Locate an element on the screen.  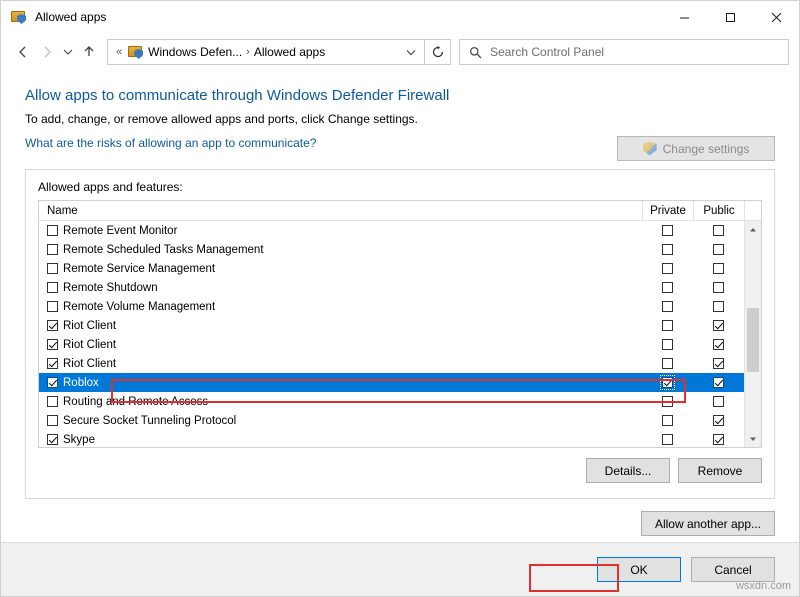
up-arrow-icon is located at coordinates (89, 52).